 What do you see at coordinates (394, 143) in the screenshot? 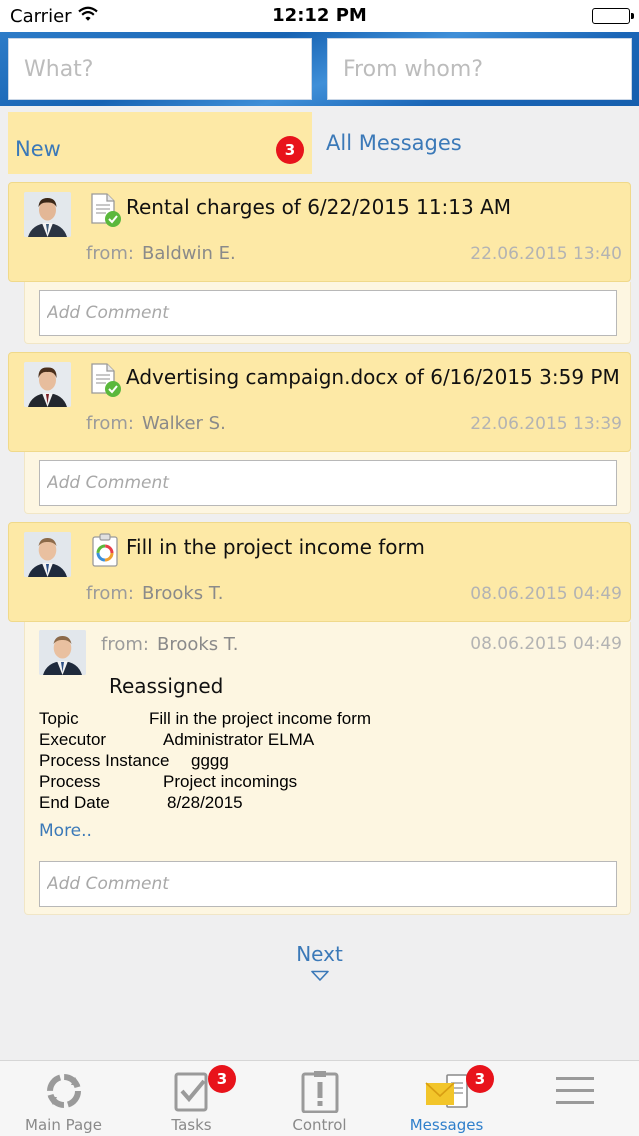
I see `tab-all-messages: All Messages` at bounding box center [394, 143].